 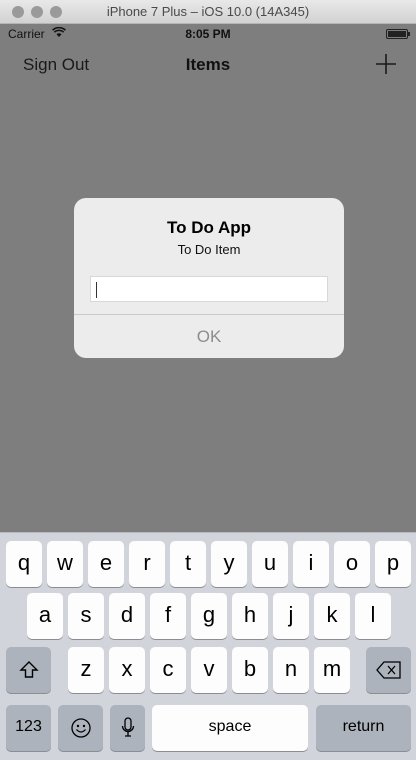 I want to click on key-e: e, so click(x=106, y=564).